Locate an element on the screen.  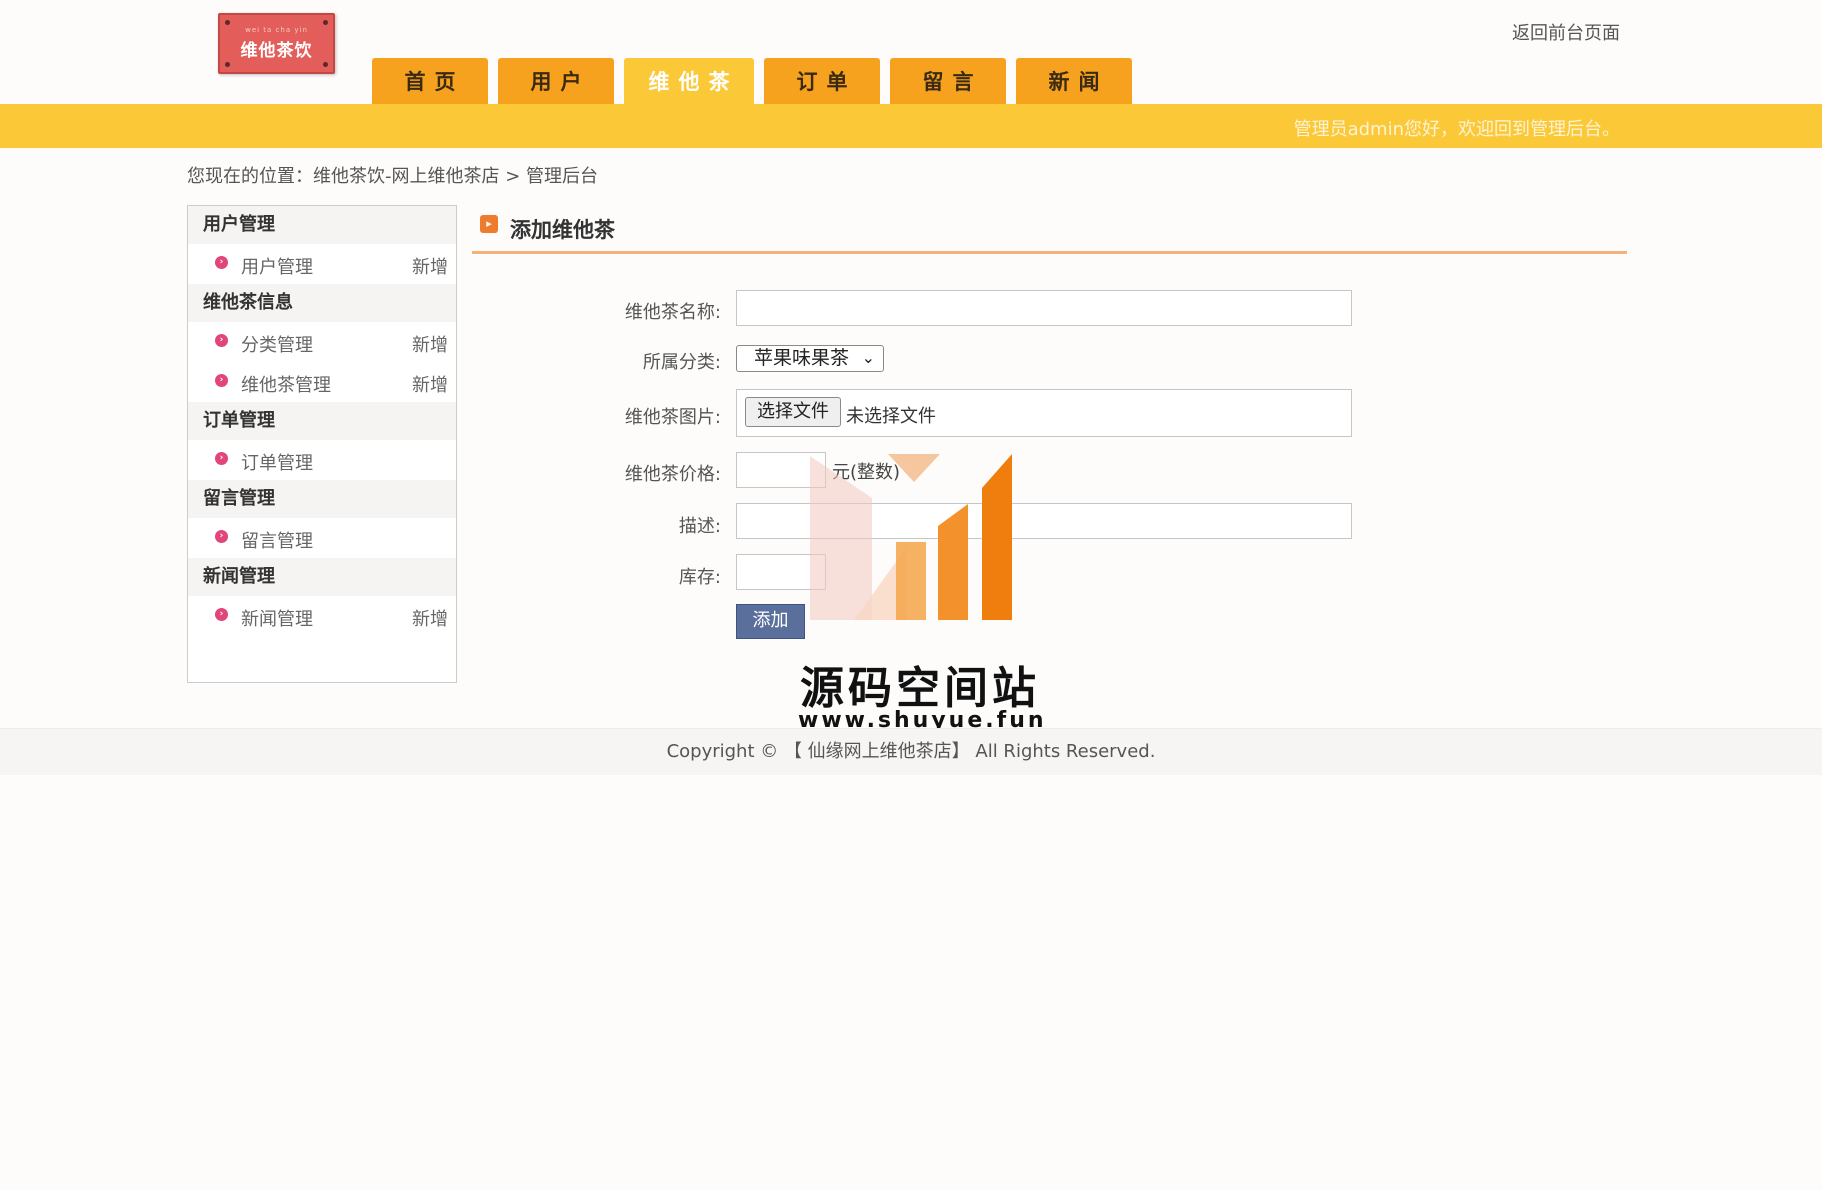
choose-file-button: 选择文件 is located at coordinates (793, 412).